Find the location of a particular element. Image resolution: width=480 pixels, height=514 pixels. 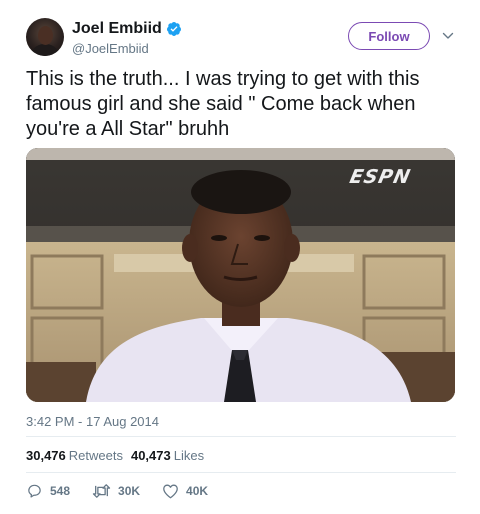

display-name-row: Joel Embiid is located at coordinates (127, 29).